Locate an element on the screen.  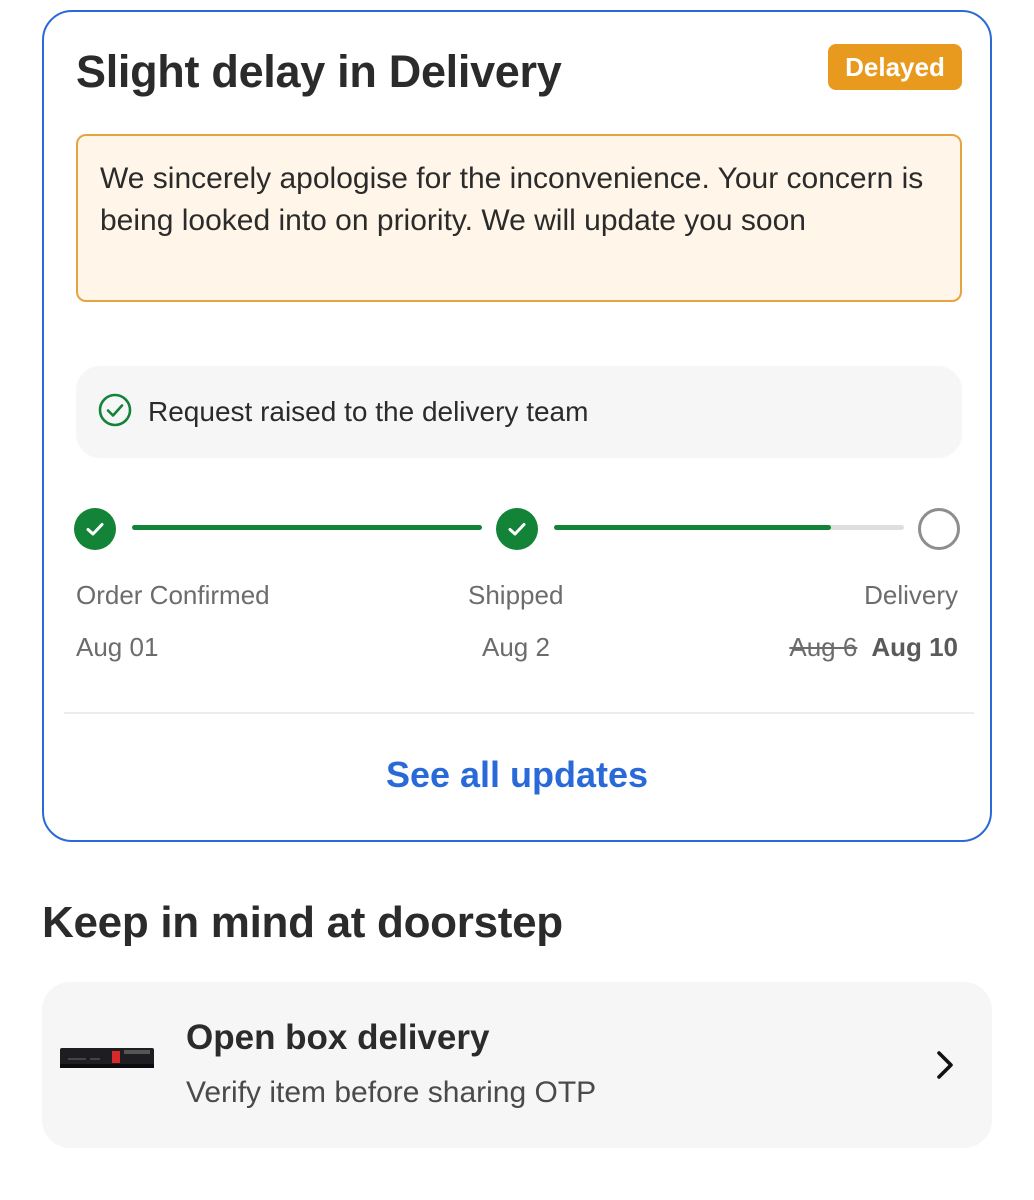
step-date-delivery: Aug 6 Aug 10 is located at coordinates (873, 647).